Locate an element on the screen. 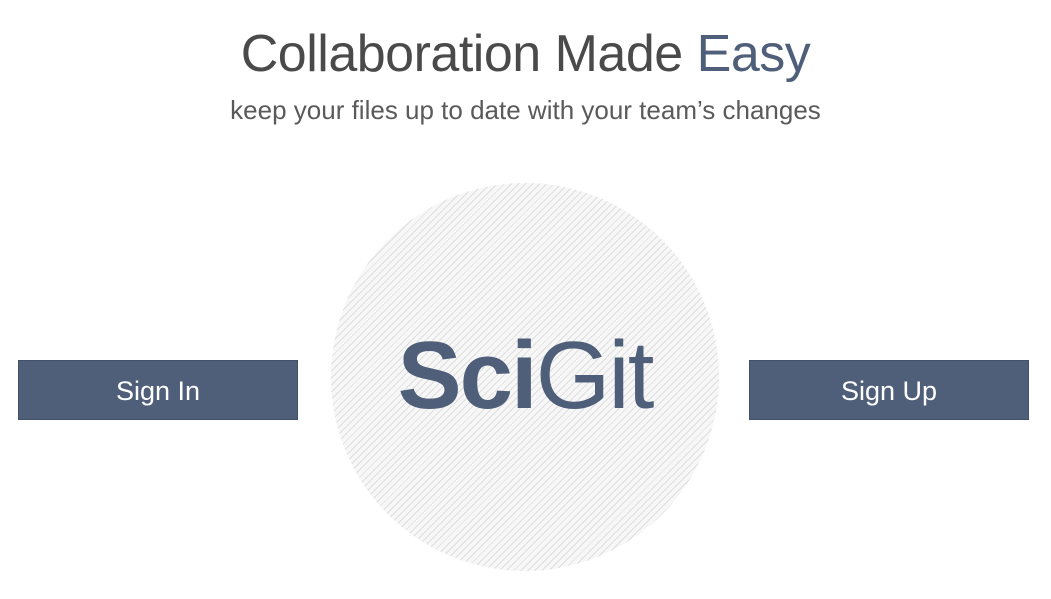 The height and width of the screenshot is (599, 1051). page-headline: Collaboration Made Easy is located at coordinates (525, 54).